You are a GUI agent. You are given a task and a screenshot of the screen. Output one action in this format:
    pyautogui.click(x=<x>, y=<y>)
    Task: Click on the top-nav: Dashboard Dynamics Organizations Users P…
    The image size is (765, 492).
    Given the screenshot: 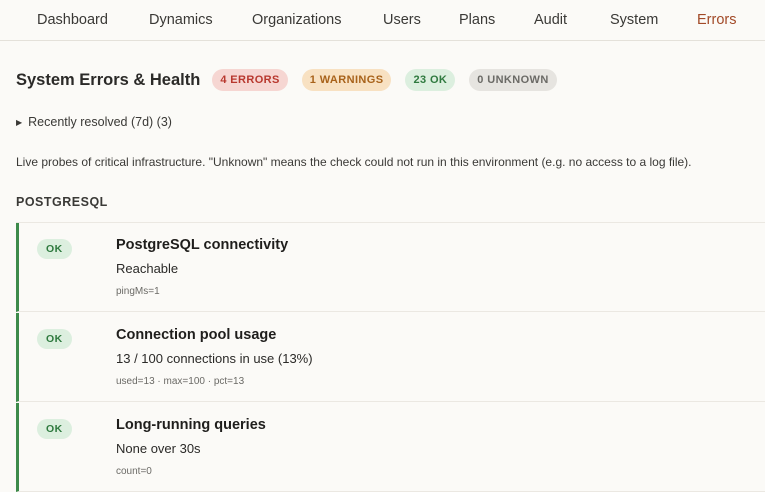 What is the action you would take?
    pyautogui.click(x=382, y=20)
    